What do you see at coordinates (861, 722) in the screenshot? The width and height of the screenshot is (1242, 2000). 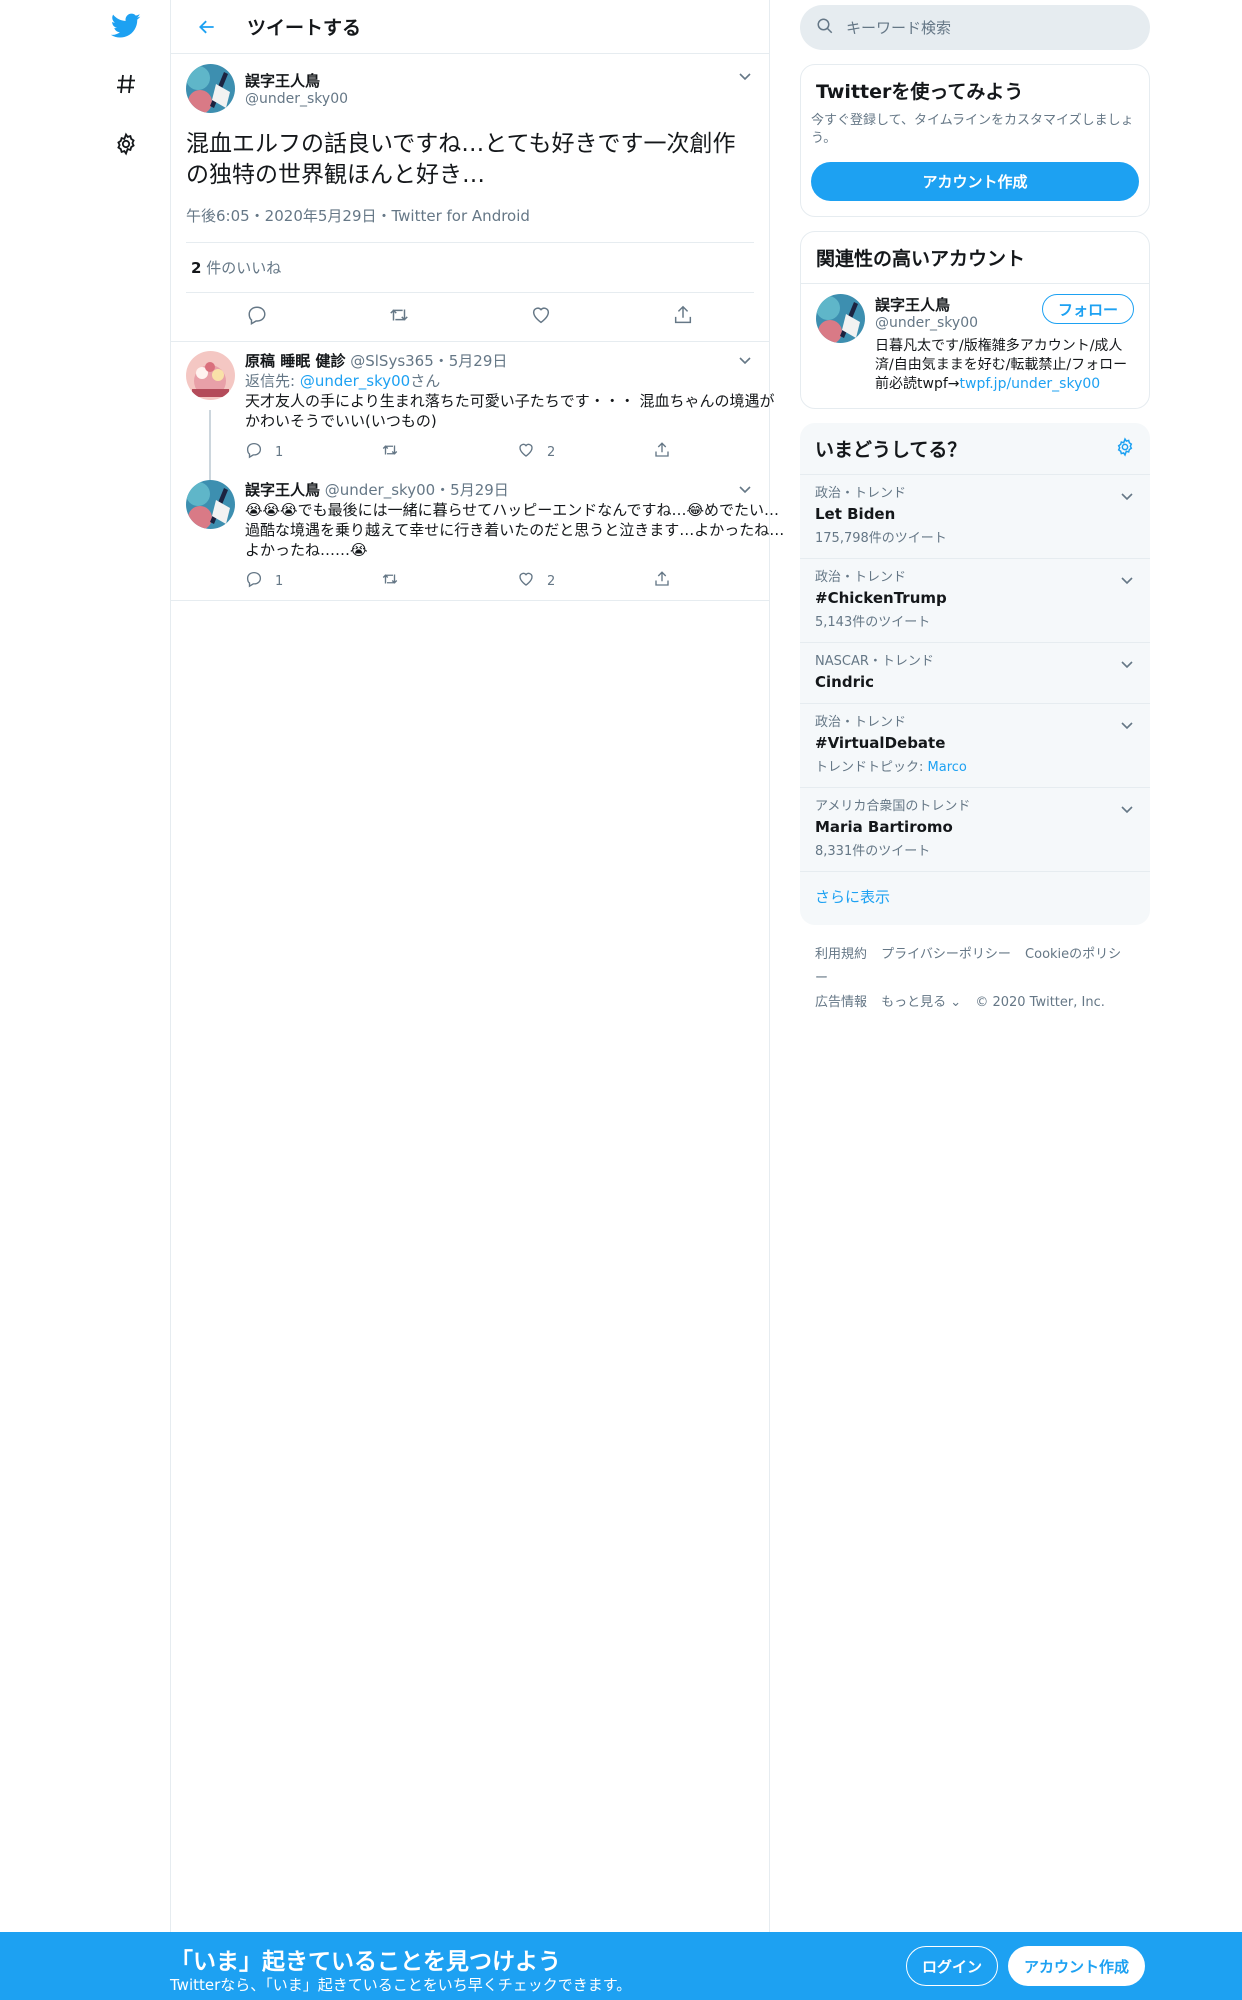 I see `trend-meta: 政治・トレンド` at bounding box center [861, 722].